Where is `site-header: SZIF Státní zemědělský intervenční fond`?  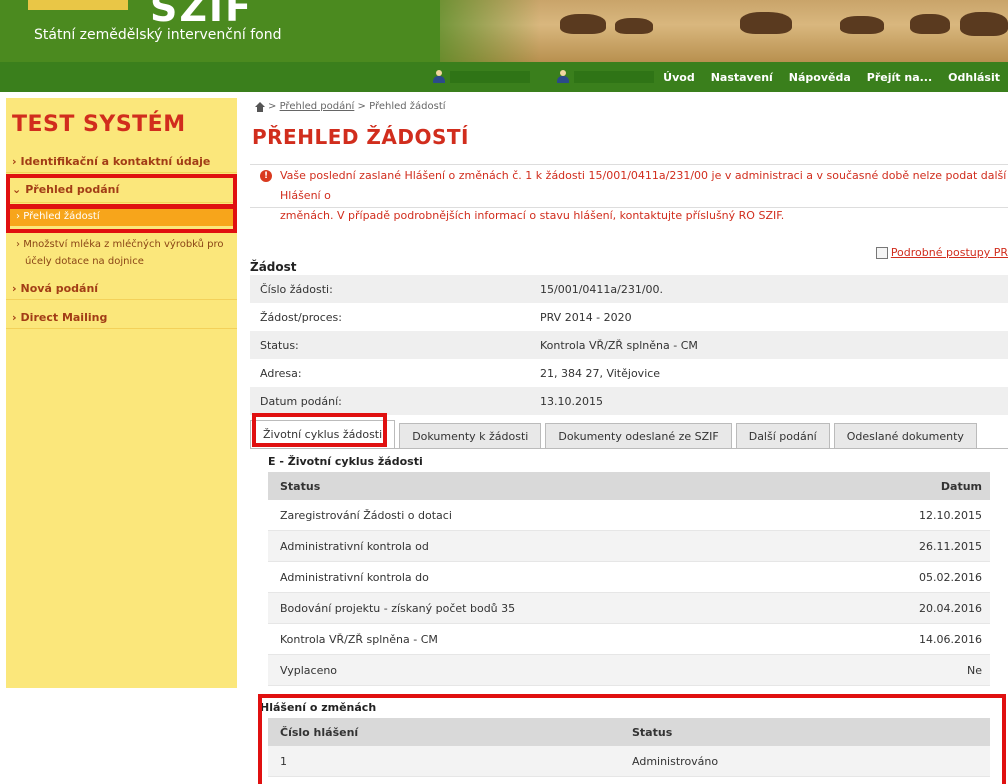
site-header: SZIF Státní zemědělský intervenční fond is located at coordinates (504, 31).